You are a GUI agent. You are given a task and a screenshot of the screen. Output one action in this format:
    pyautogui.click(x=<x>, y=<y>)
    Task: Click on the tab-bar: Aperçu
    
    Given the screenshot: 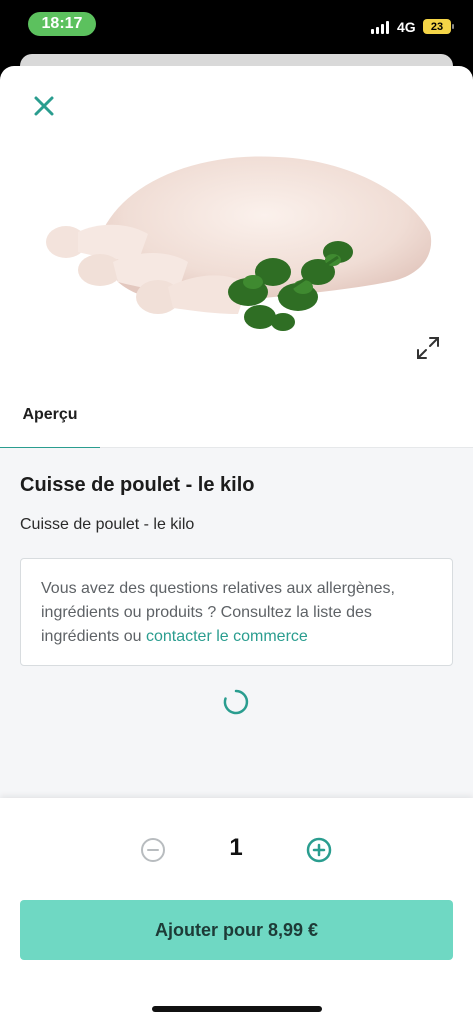 What is the action you would take?
    pyautogui.click(x=236, y=415)
    